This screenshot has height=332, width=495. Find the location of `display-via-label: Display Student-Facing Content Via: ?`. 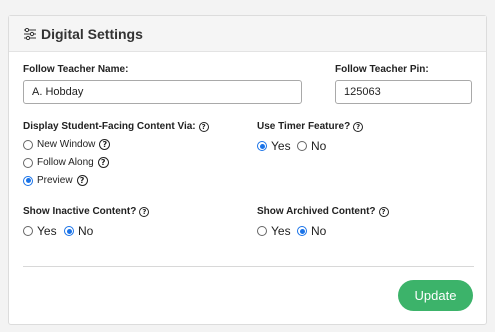

display-via-label: Display Student-Facing Content Via: ? is located at coordinates (116, 126).